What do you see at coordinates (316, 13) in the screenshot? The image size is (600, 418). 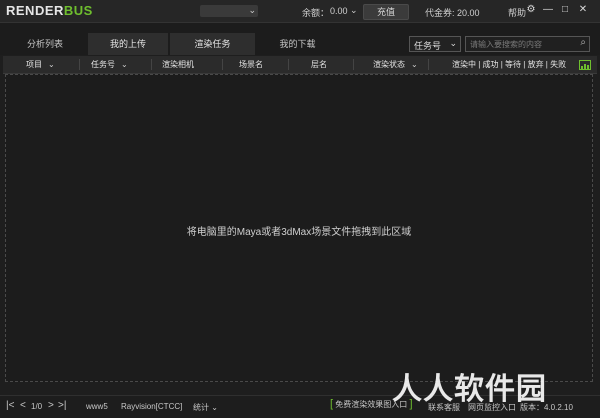 I see `balance-label: 余额：` at bounding box center [316, 13].